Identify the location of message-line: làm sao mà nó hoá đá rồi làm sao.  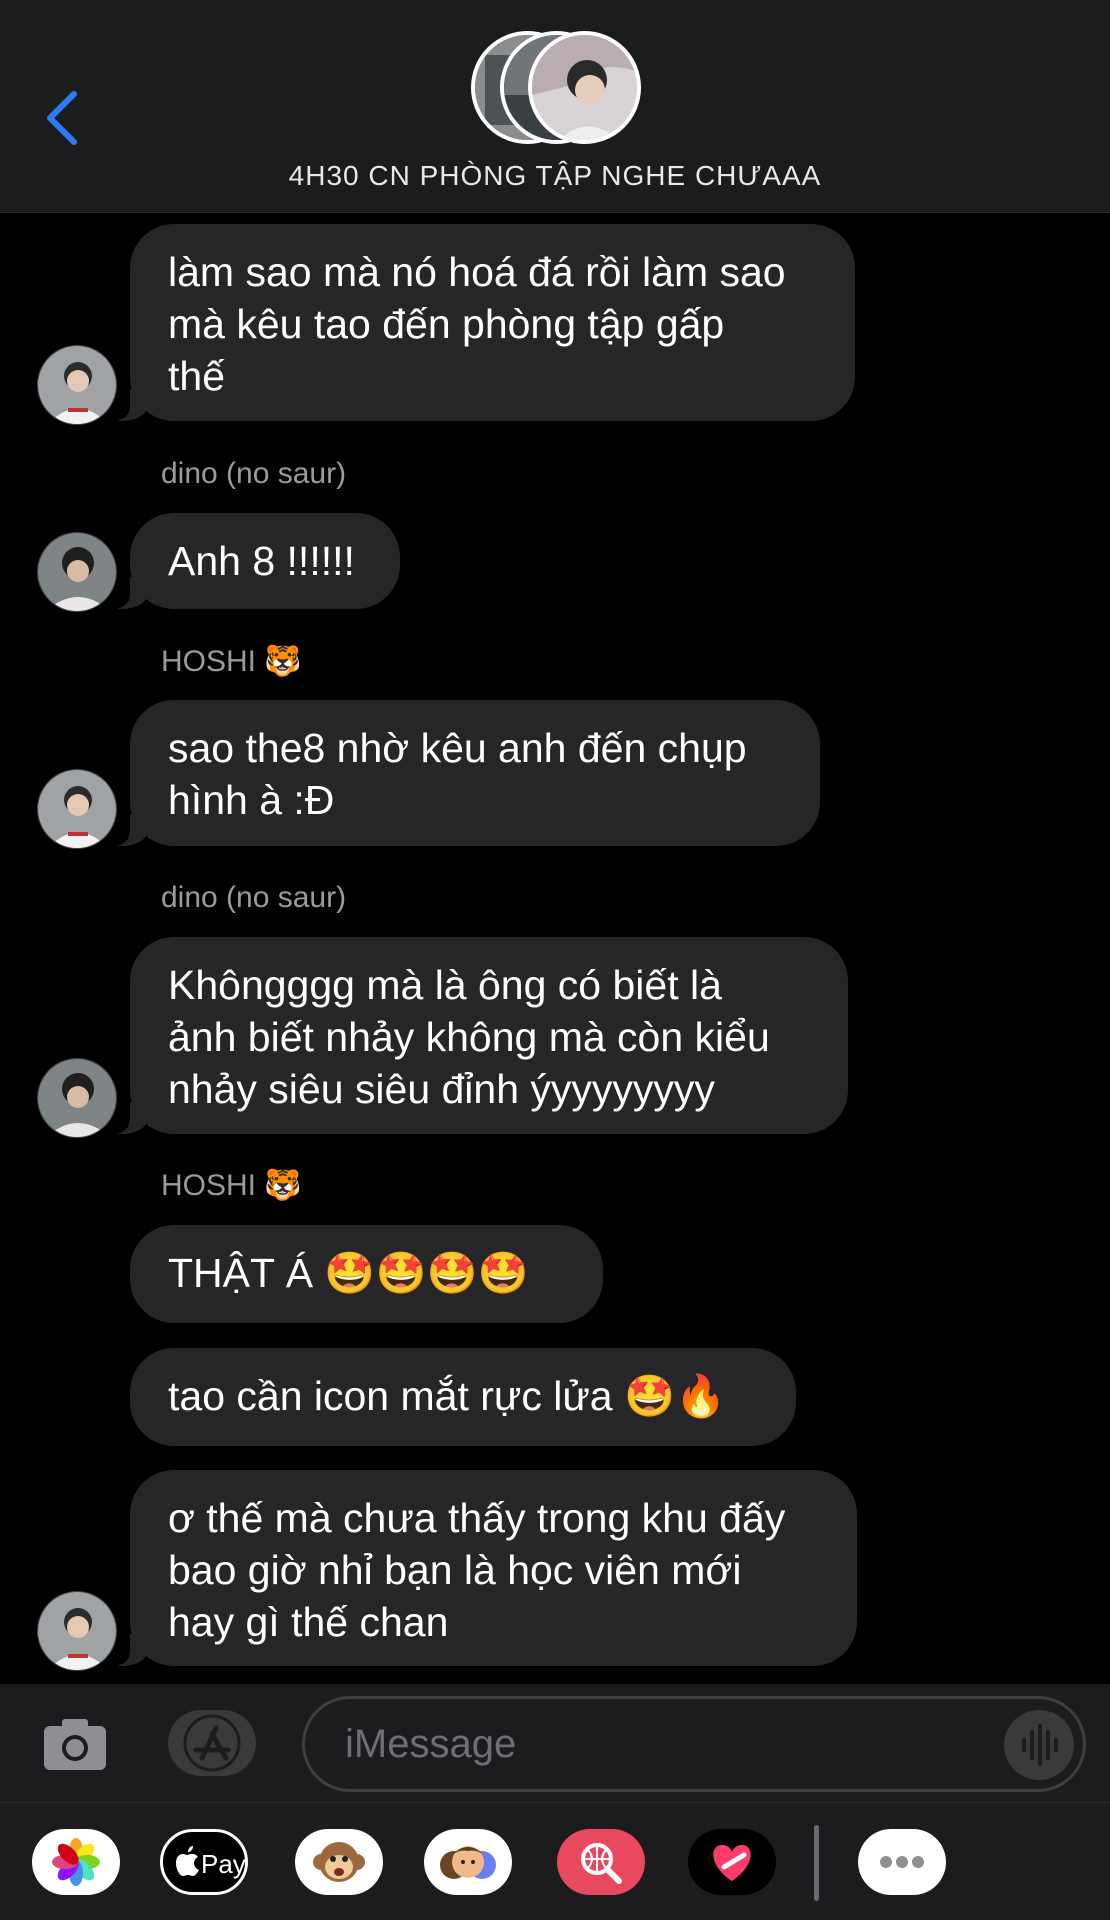
(477, 272).